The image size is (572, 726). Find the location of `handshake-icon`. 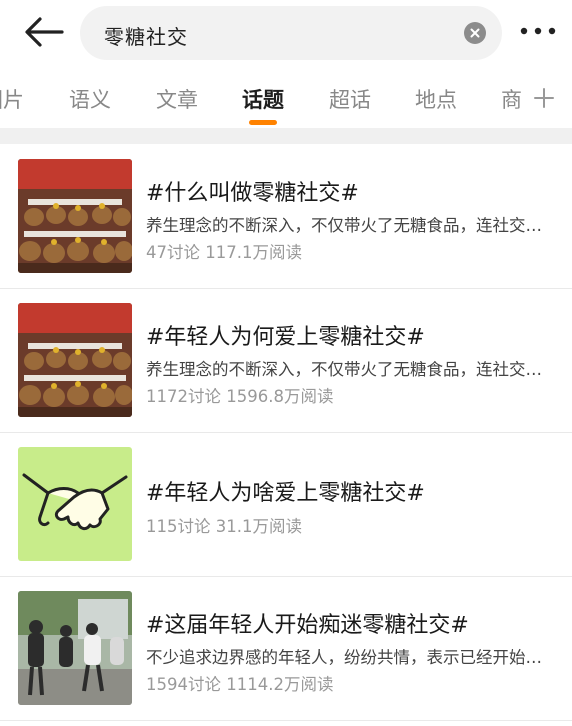

handshake-icon is located at coordinates (75, 504).